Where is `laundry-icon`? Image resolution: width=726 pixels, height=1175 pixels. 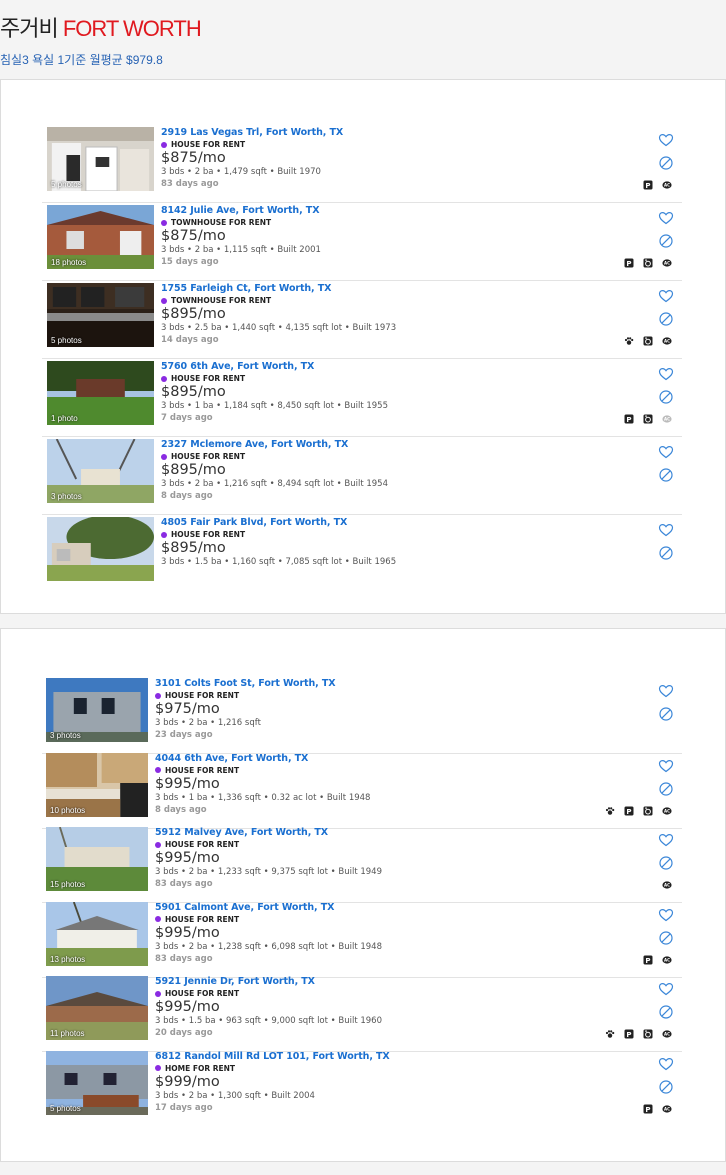
laundry-icon is located at coordinates (648, 263).